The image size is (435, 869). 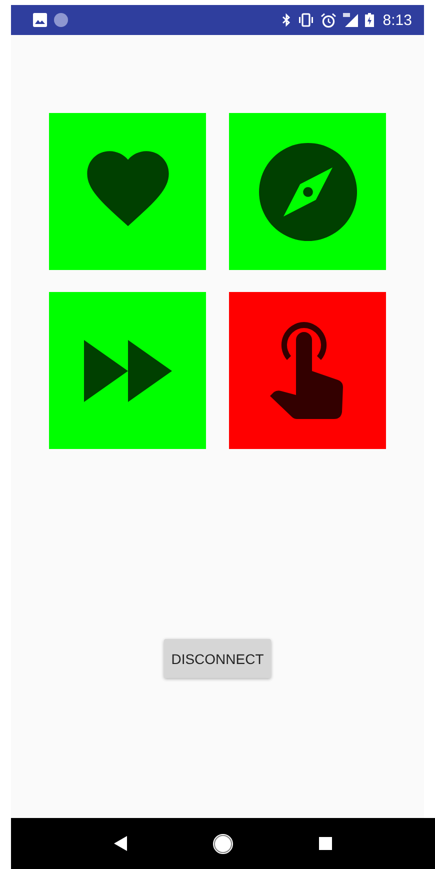 What do you see at coordinates (306, 20) in the screenshot?
I see `vibrate-icon` at bounding box center [306, 20].